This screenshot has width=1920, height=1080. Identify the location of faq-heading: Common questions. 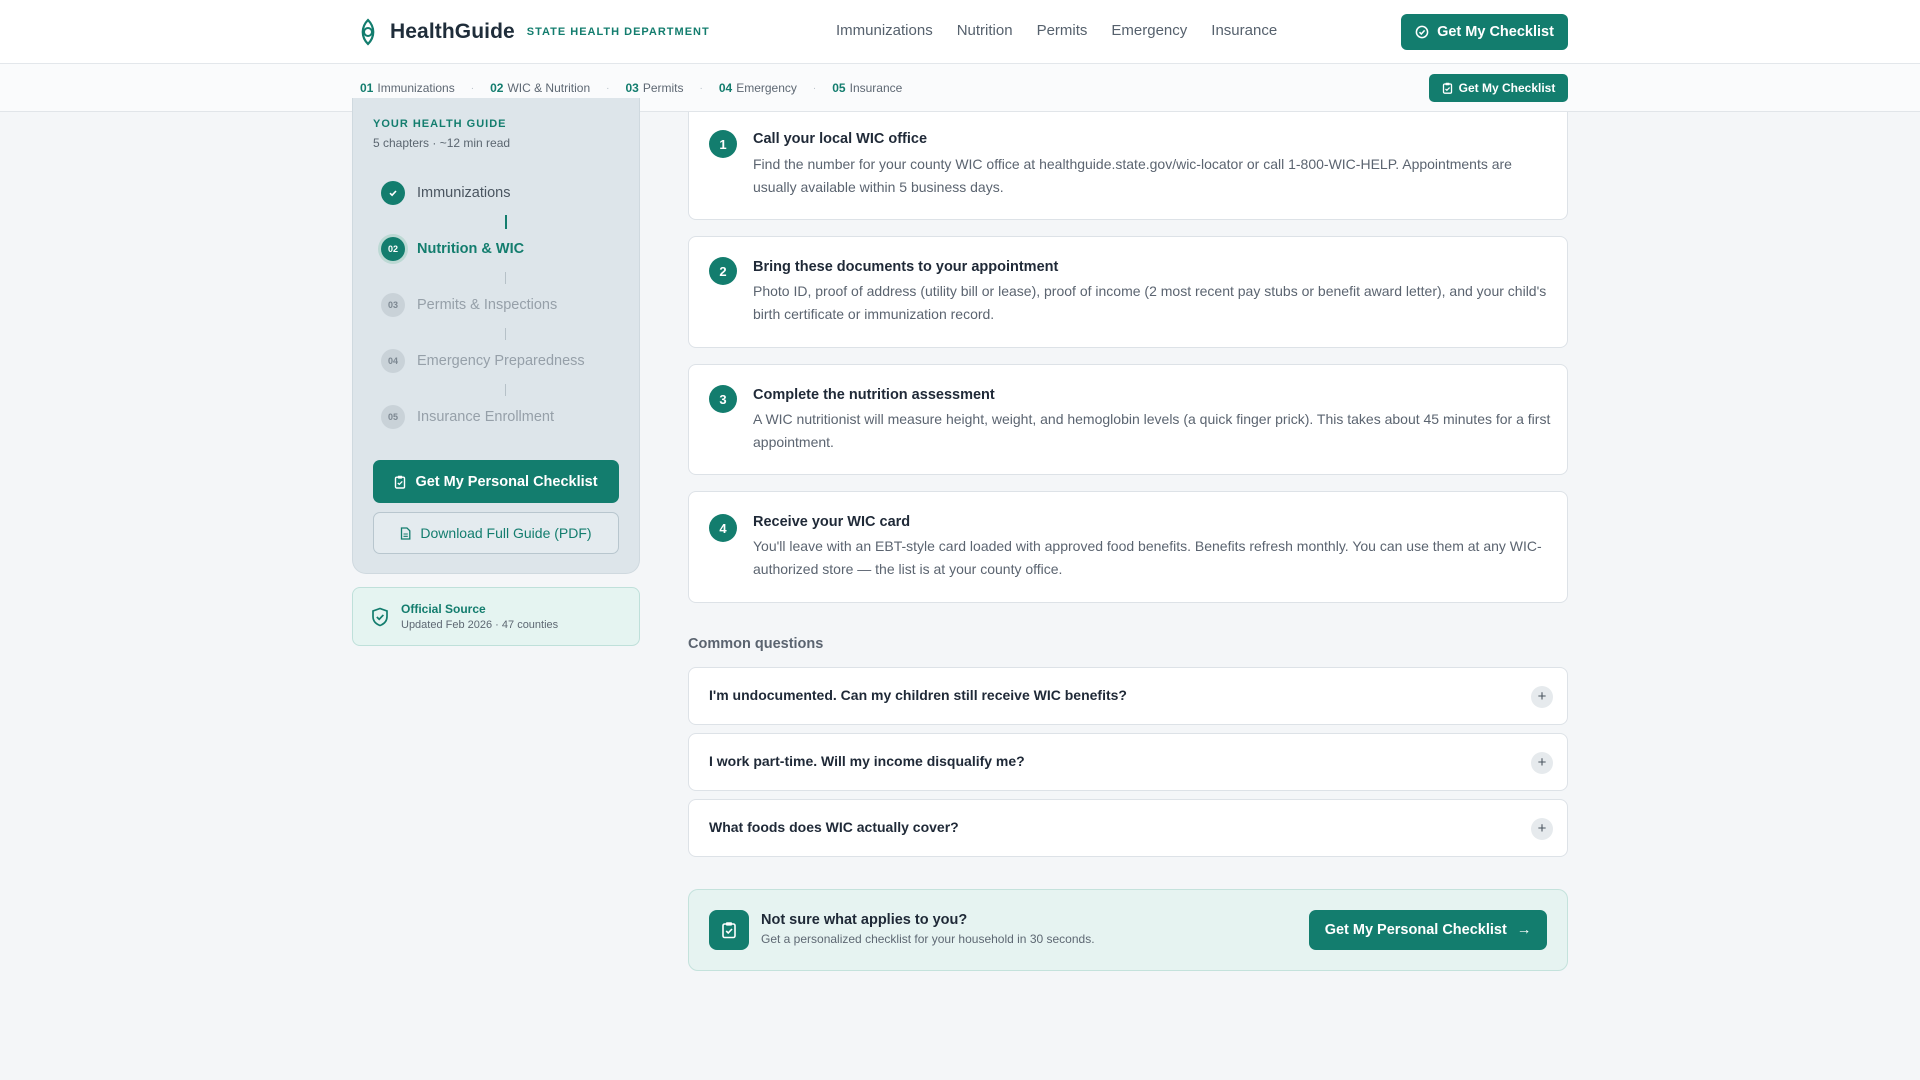
(756, 644).